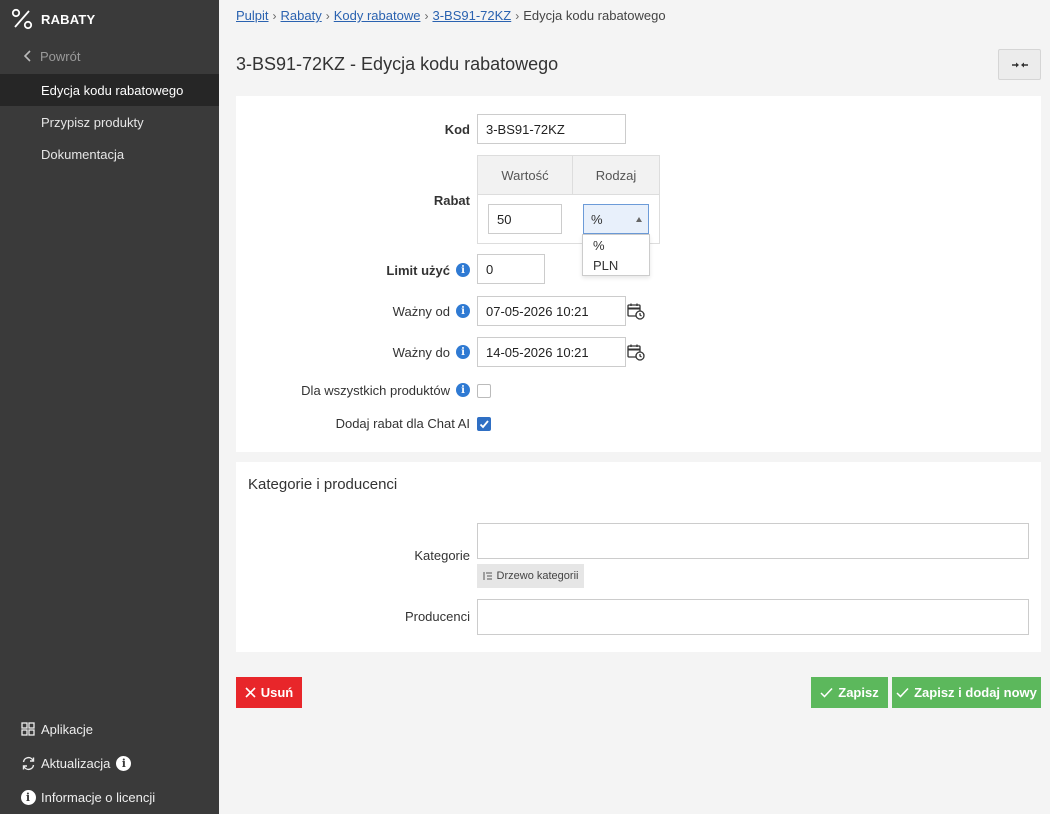  Describe the element at coordinates (76, 763) in the screenshot. I see `updates-label: Aktualizacja` at that location.